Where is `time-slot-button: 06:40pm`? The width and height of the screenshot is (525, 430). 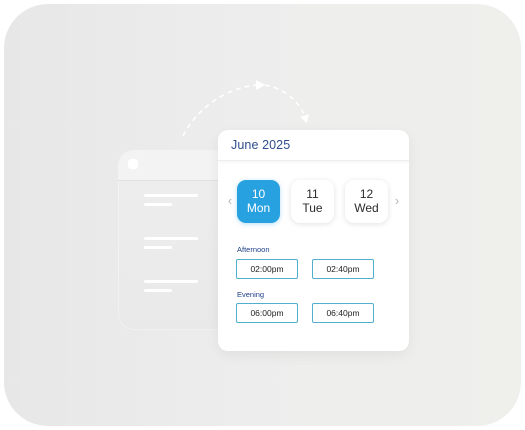 time-slot-button: 06:40pm is located at coordinates (343, 313).